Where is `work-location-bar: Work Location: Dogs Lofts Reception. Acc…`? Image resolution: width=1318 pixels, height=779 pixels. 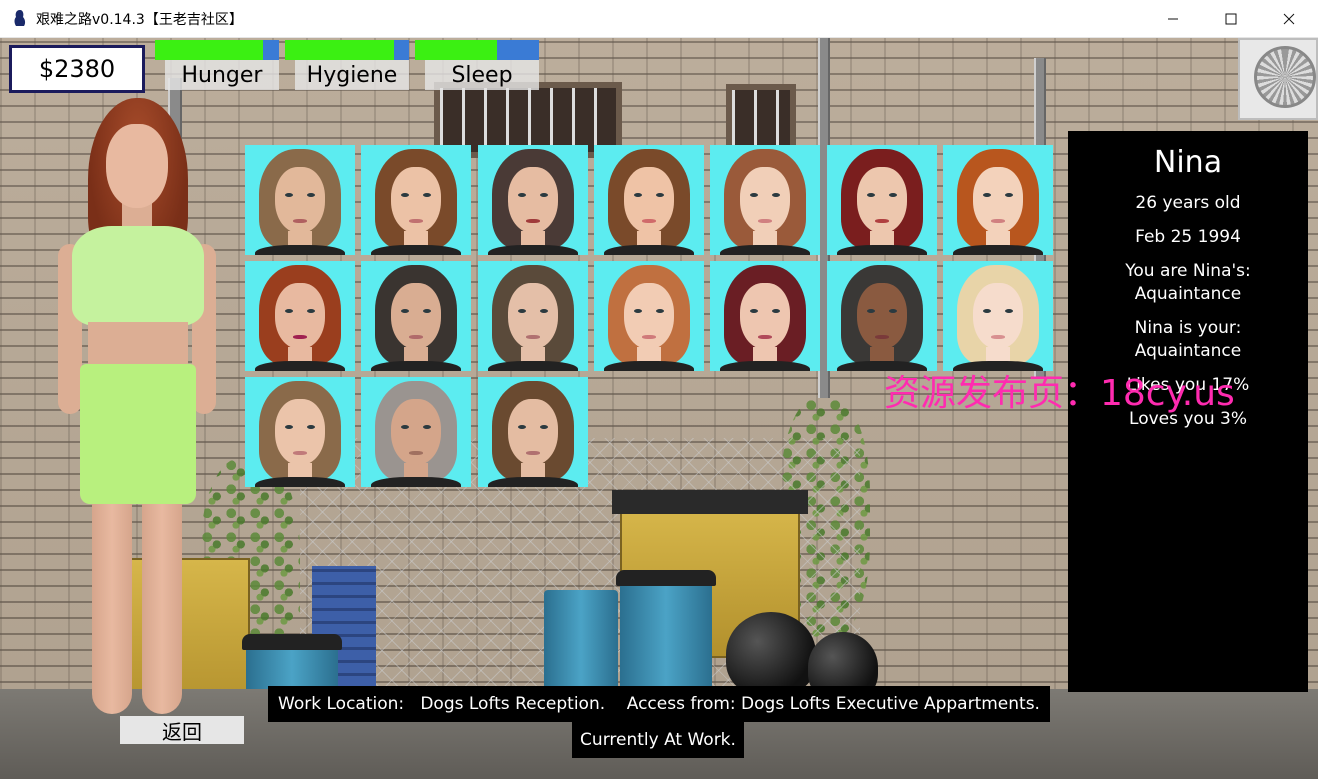 work-location-bar: Work Location: Dogs Lofts Reception. Acc… is located at coordinates (659, 704).